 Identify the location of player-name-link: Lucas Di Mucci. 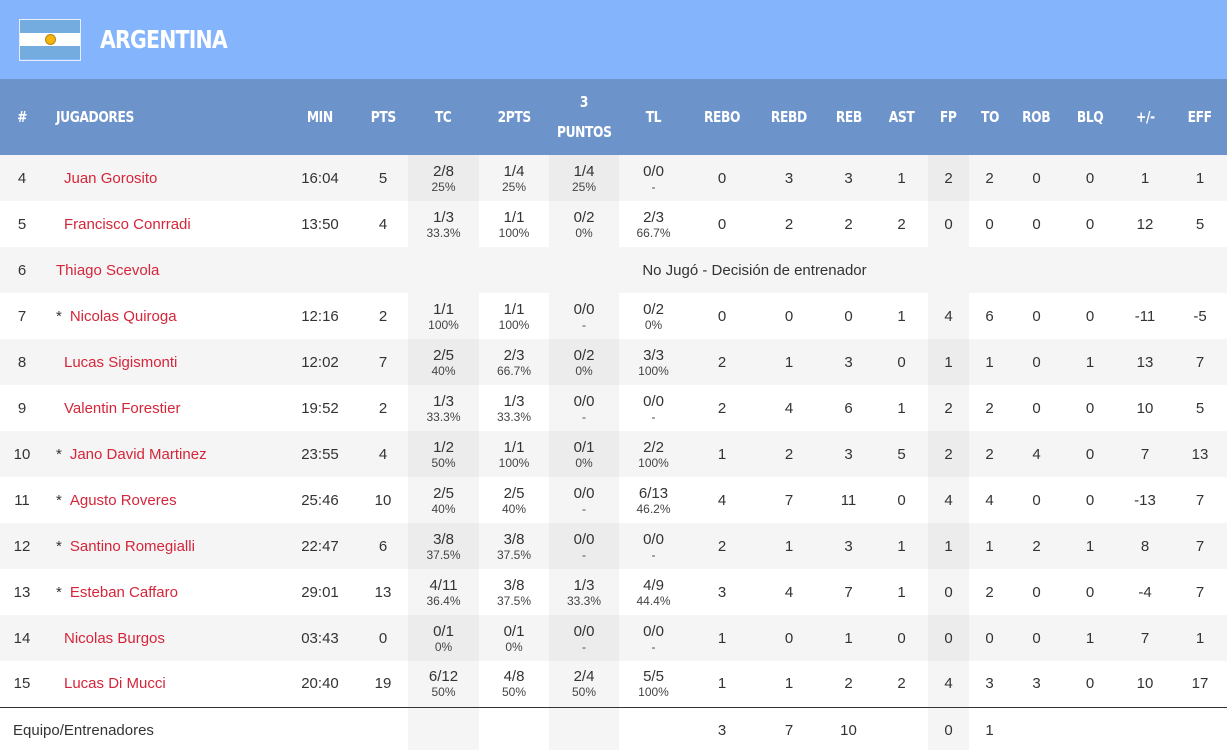
(163, 684).